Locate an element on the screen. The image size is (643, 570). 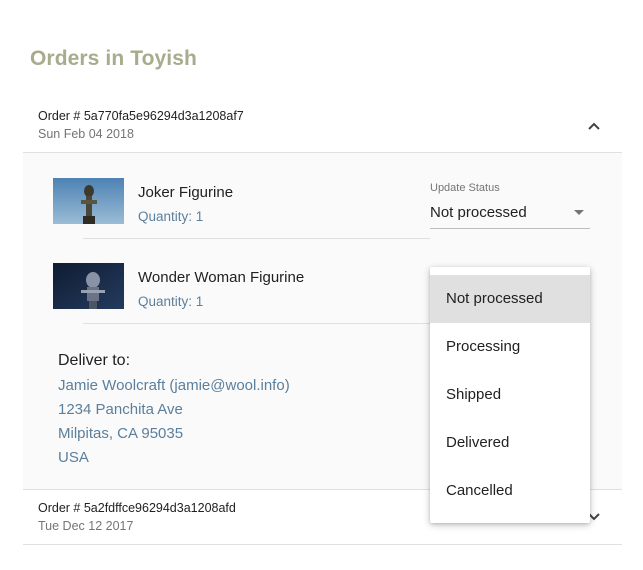
wonder-woman-figurine-thumbnail is located at coordinates (88, 286).